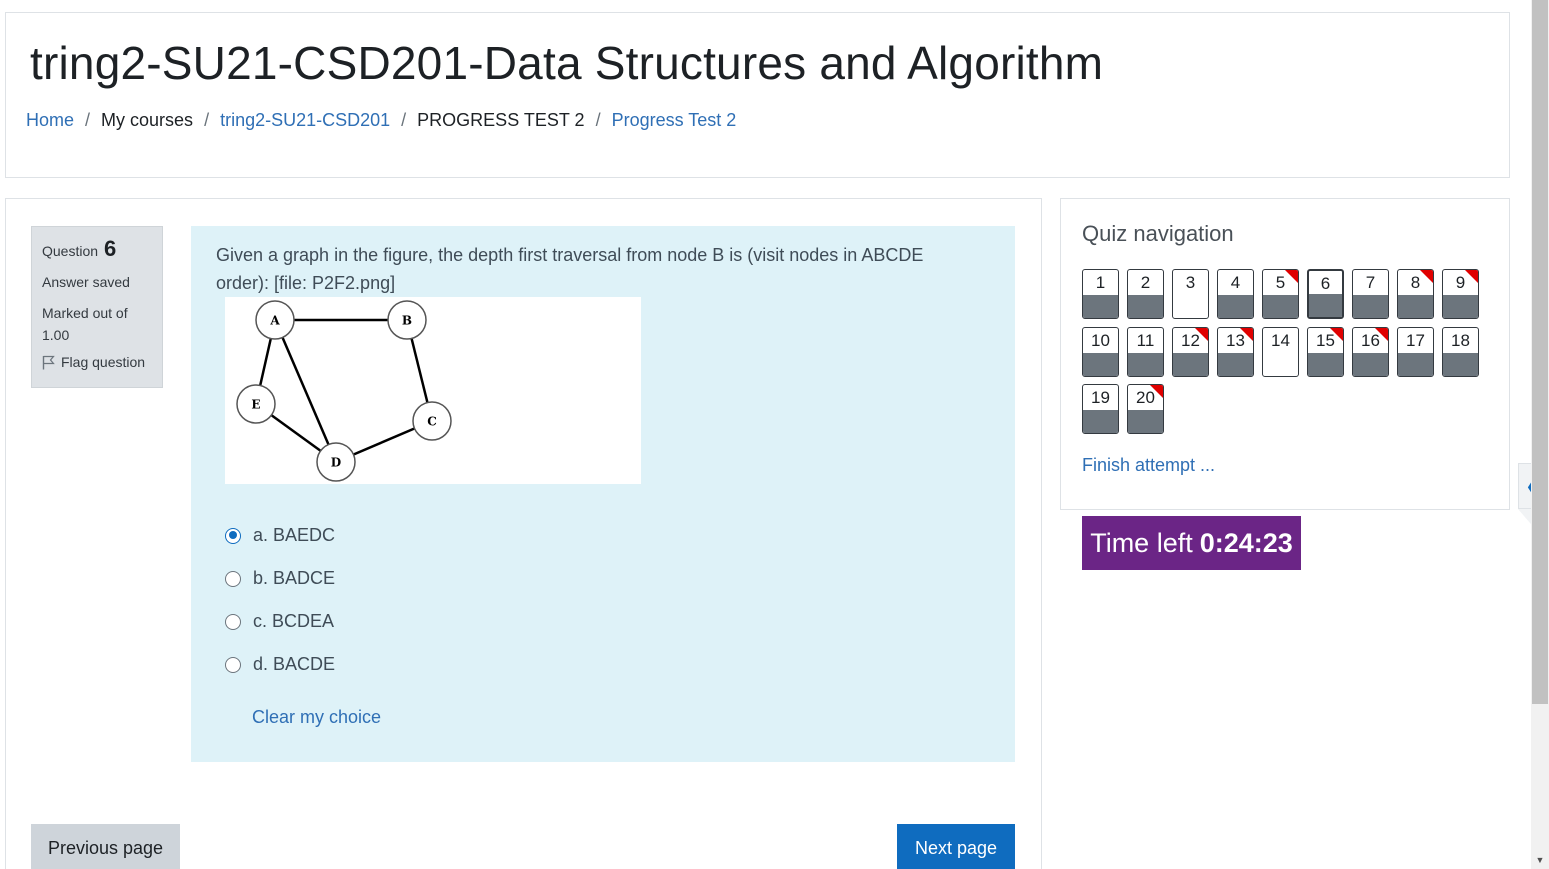 The width and height of the screenshot is (1549, 869). I want to click on previous-page-button: Previous page, so click(105, 846).